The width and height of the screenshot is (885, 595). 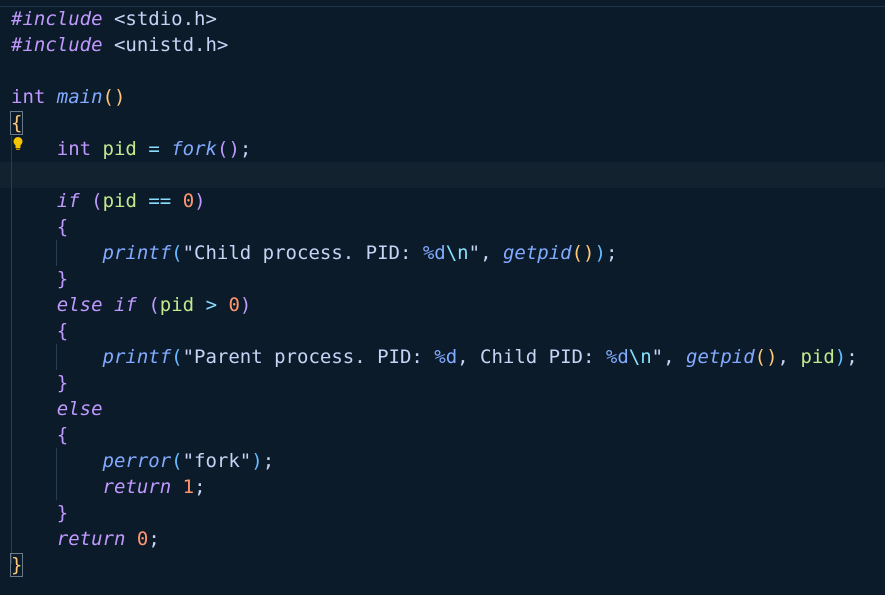 I want to click on code-line: int pid = fork();, so click(x=131, y=149).